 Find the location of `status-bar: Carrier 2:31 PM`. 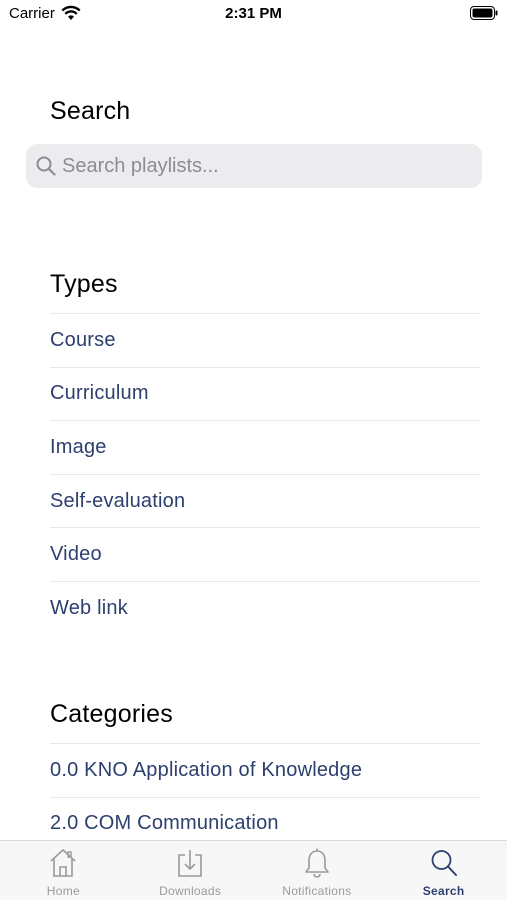

status-bar: Carrier 2:31 PM is located at coordinates (253, 15).